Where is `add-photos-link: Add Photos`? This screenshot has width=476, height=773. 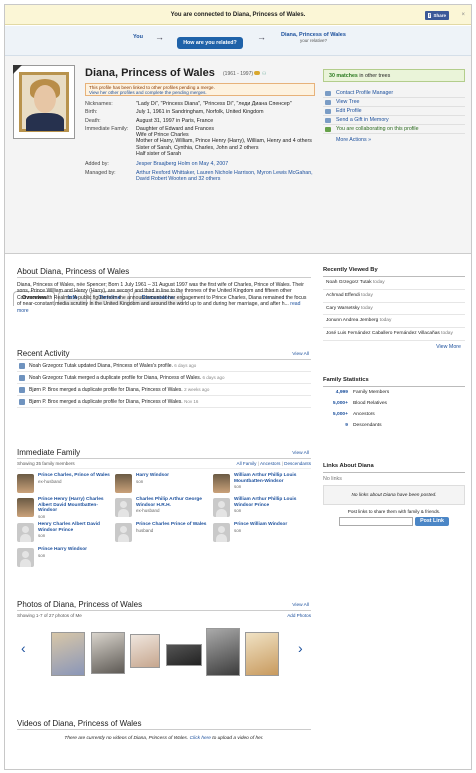
add-photos-link: Add Photos is located at coordinates (299, 615).